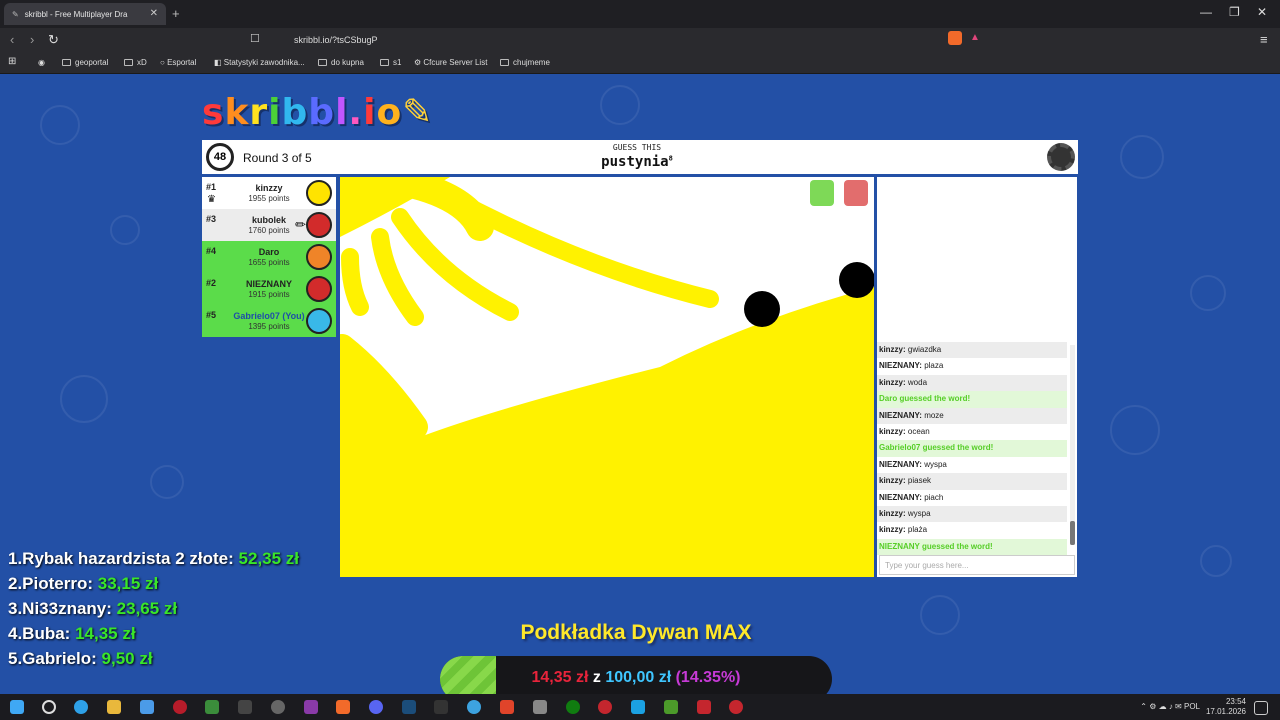  Describe the element at coordinates (822, 193) in the screenshot. I see `thumbs-up-icon` at that location.